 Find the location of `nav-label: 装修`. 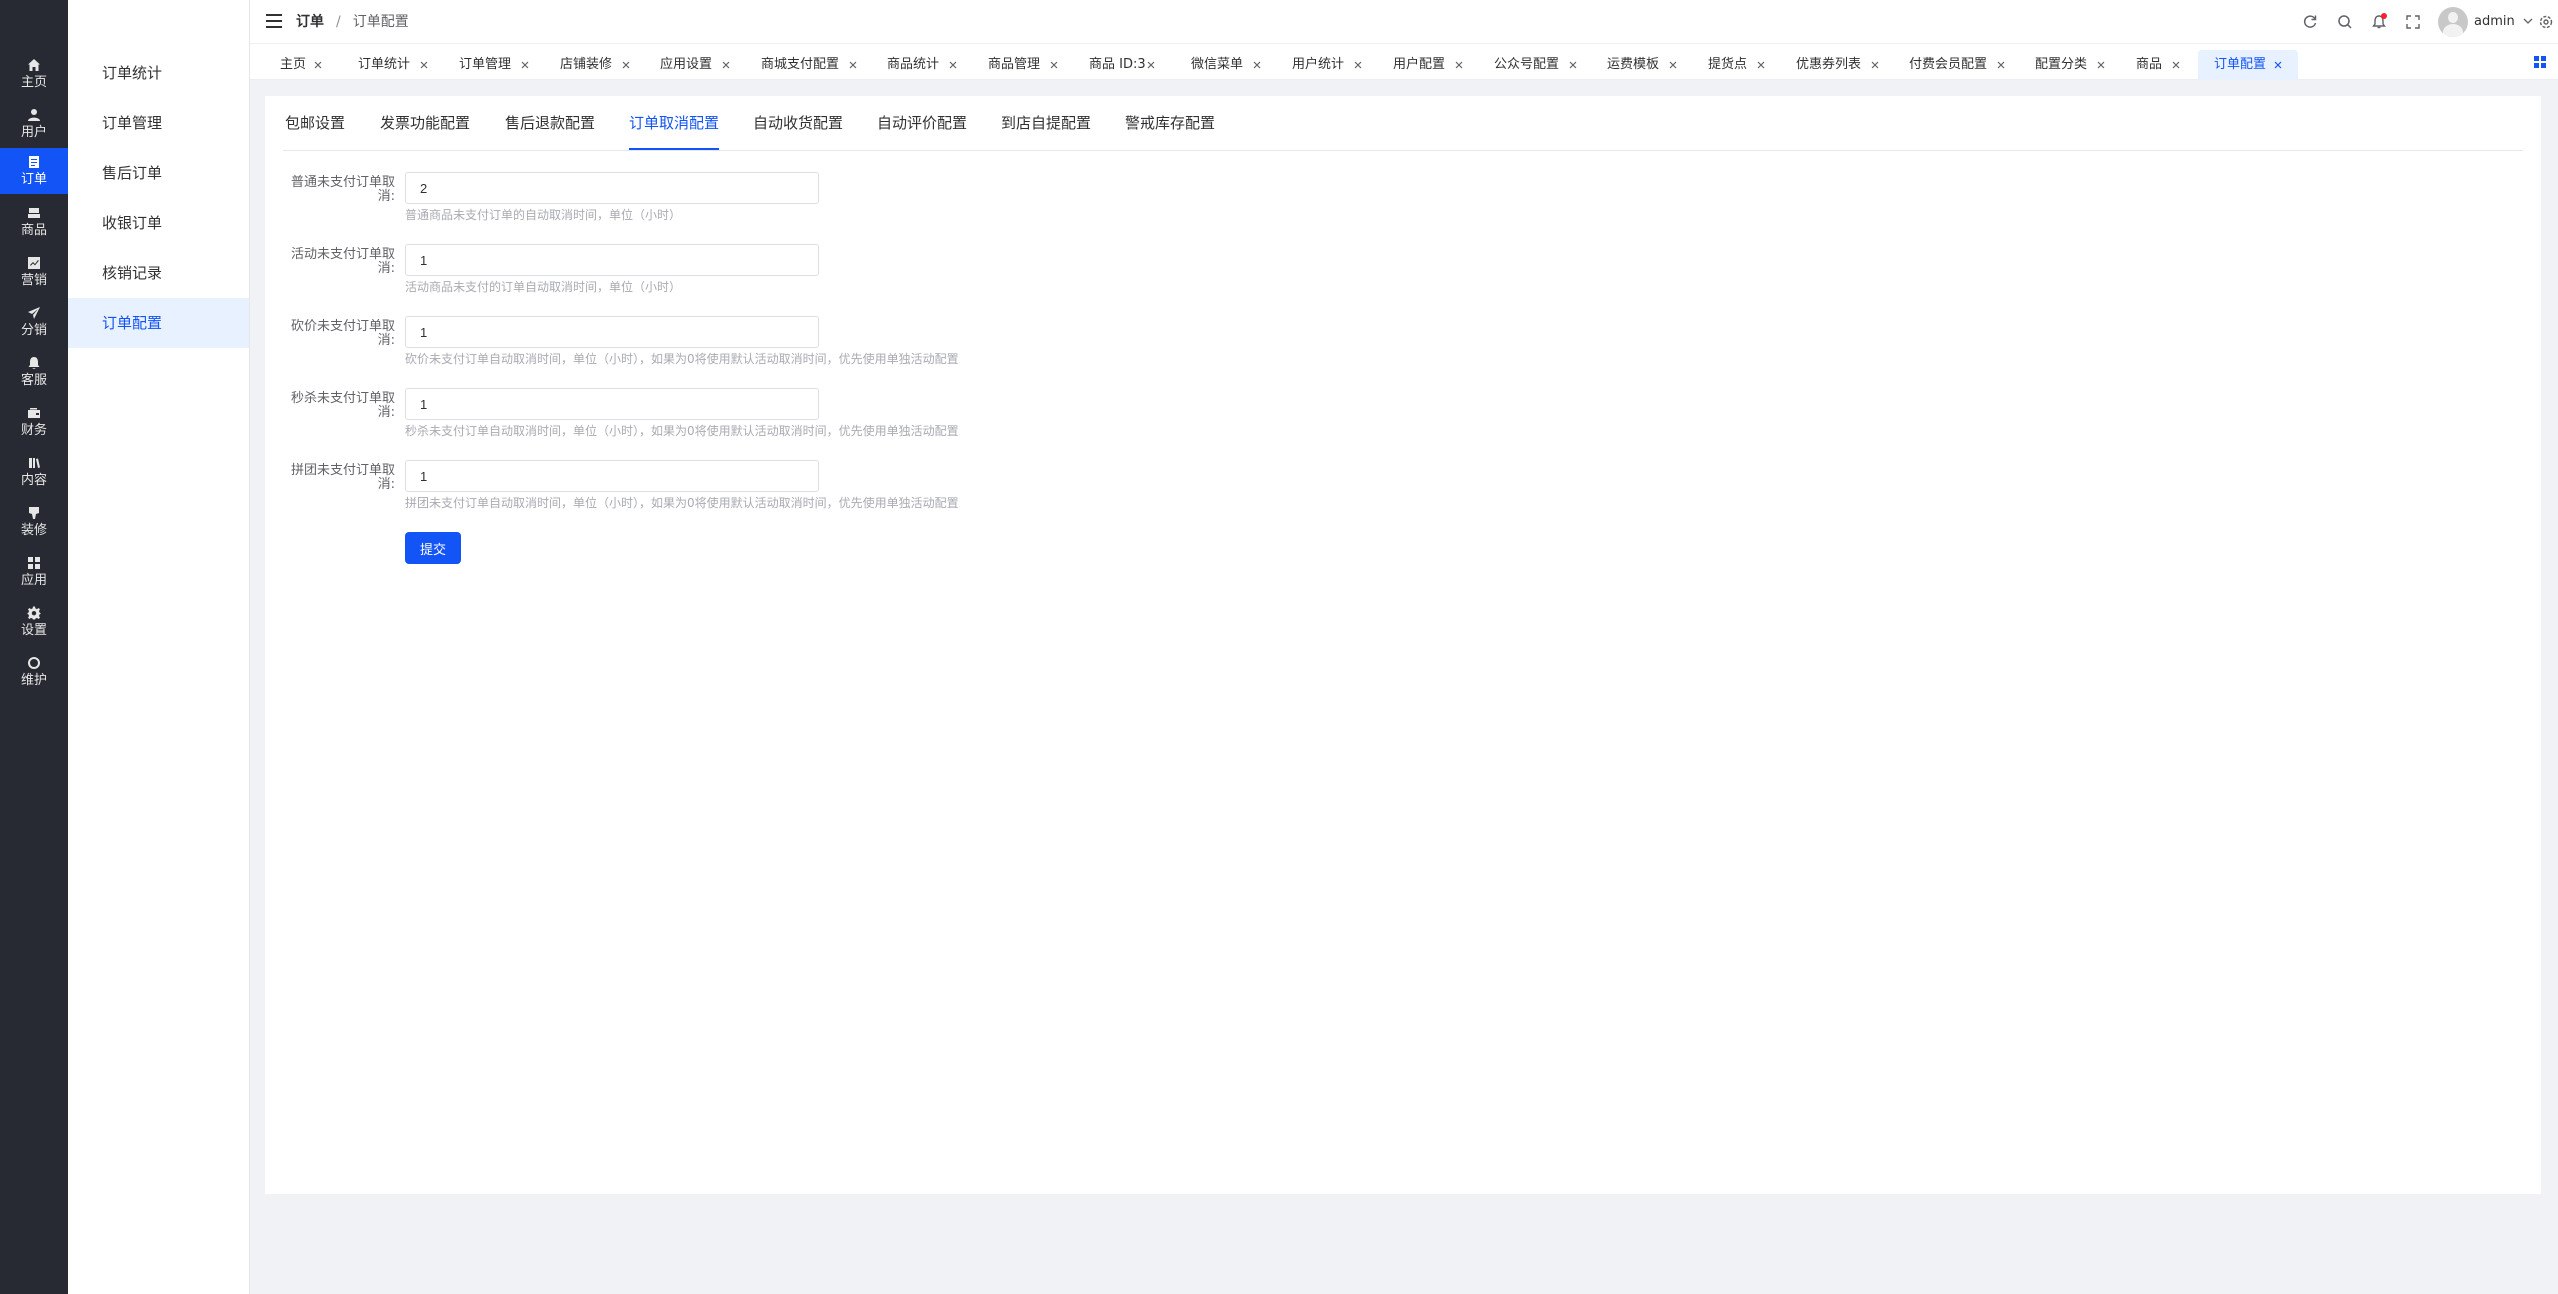

nav-label: 装修 is located at coordinates (33, 530).